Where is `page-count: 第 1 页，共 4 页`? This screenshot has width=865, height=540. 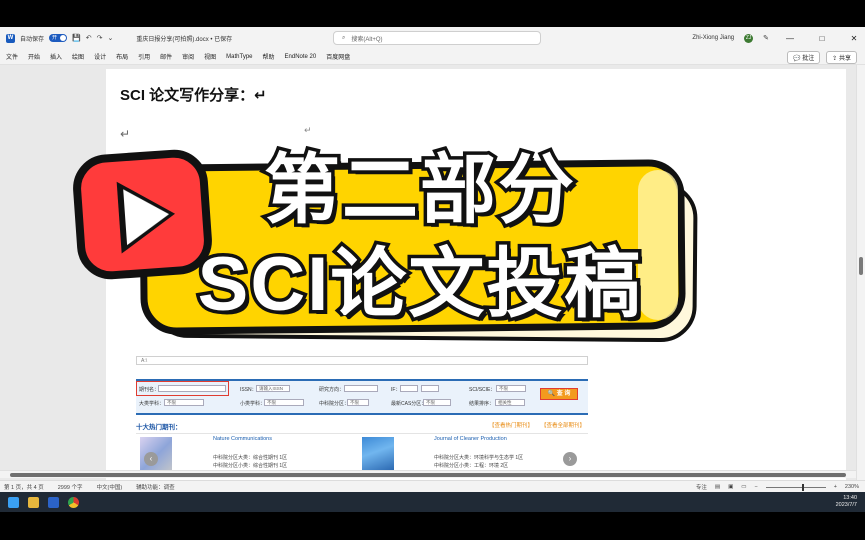
page-count: 第 1 页，共 4 页 is located at coordinates (24, 487).